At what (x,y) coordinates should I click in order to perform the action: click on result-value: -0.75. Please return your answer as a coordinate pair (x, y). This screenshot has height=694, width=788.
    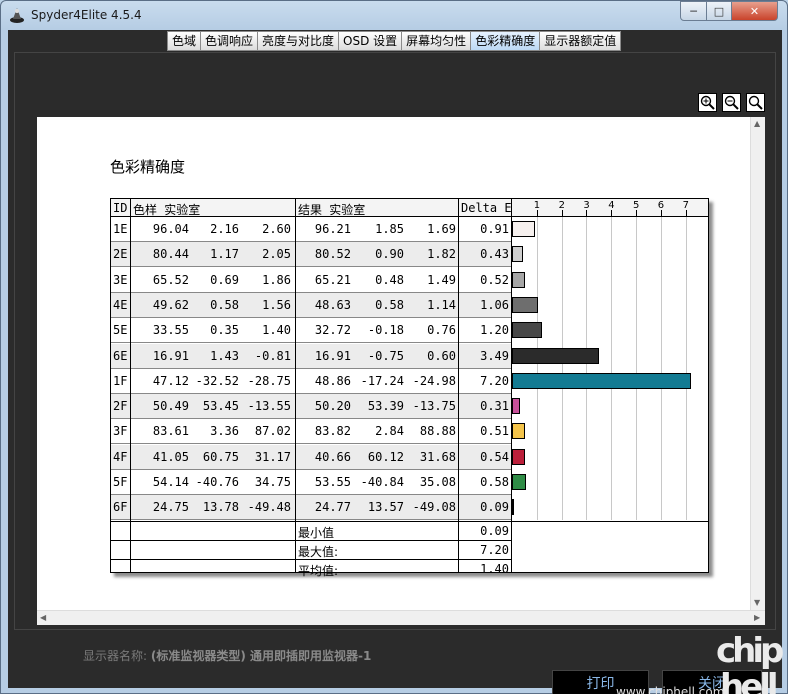
    Looking at the image, I should click on (385, 355).